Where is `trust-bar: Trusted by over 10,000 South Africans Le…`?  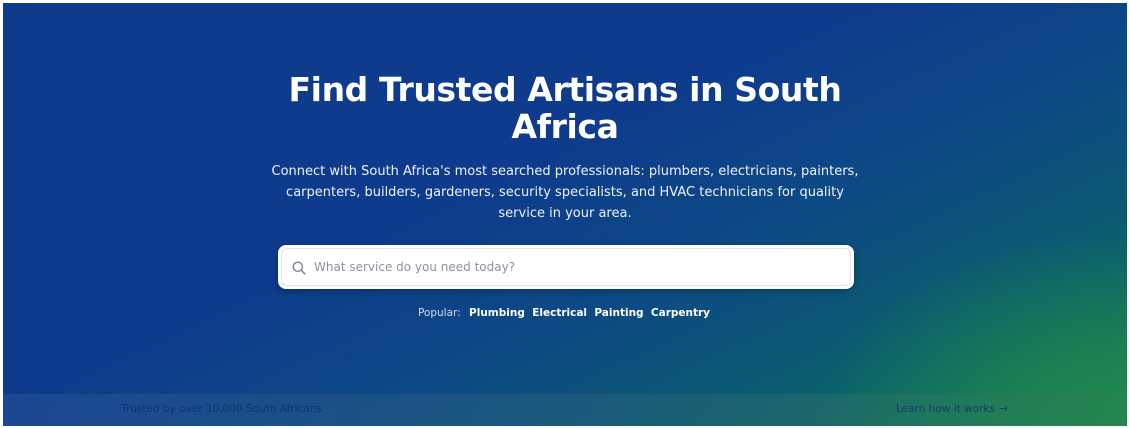
trust-bar: Trusted by over 10,000 South Africans Le… is located at coordinates (565, 410).